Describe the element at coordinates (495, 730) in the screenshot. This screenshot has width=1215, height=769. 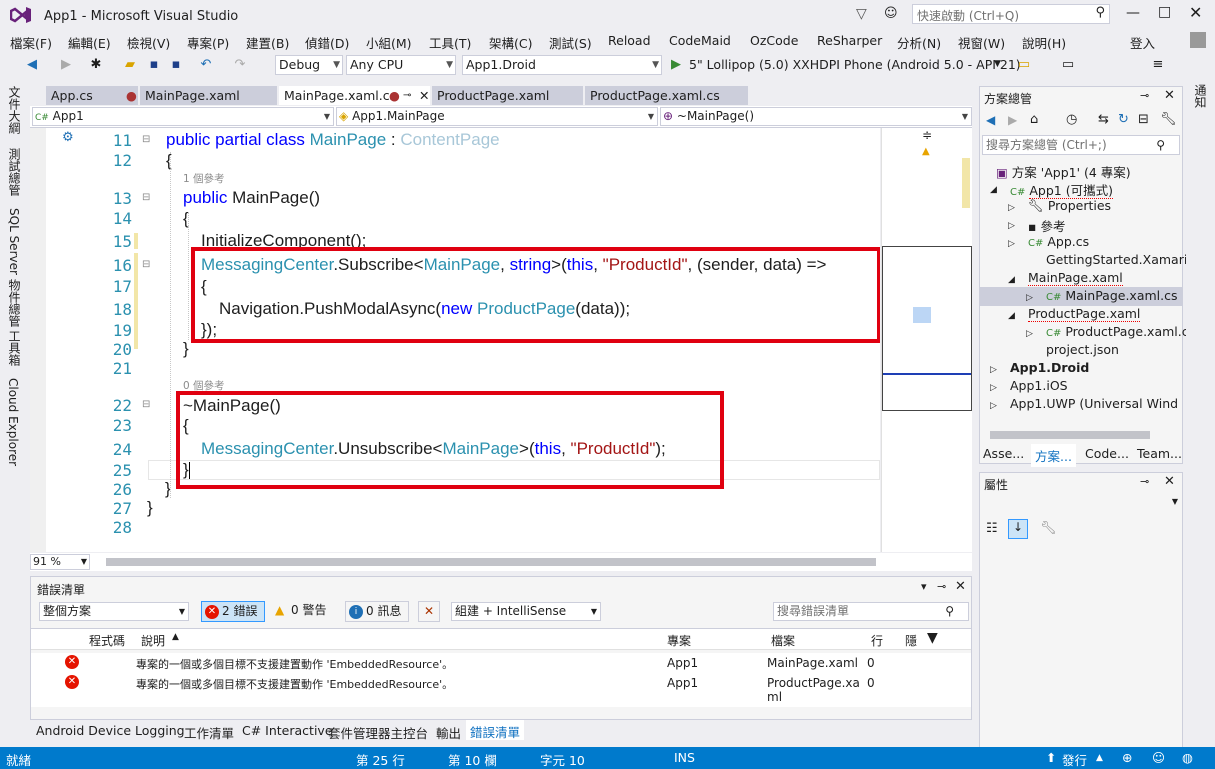
I see `tab-error-list: 錯誤清單` at that location.